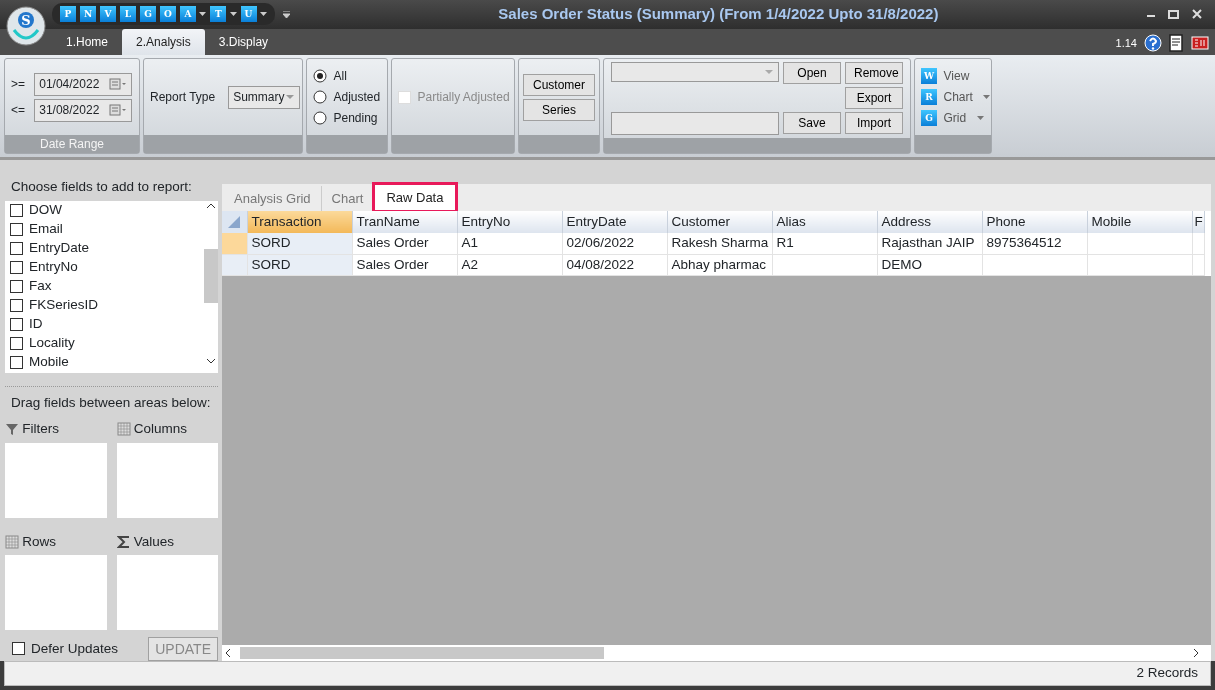 This screenshot has width=1215, height=690. Describe the element at coordinates (163, 42) in the screenshot. I see `ribbon-tab: 2.Analysis` at that location.